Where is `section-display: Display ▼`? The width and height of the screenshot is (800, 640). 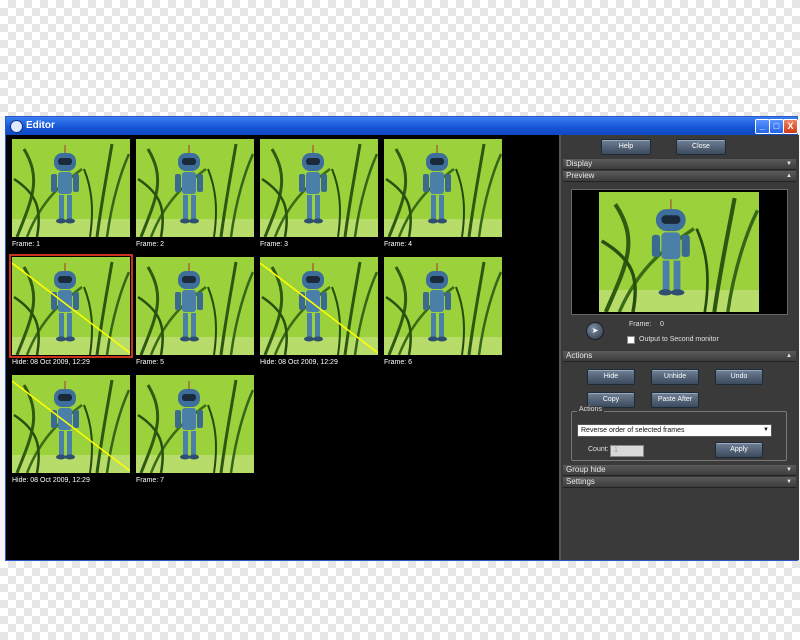 section-display: Display ▼ is located at coordinates (679, 164).